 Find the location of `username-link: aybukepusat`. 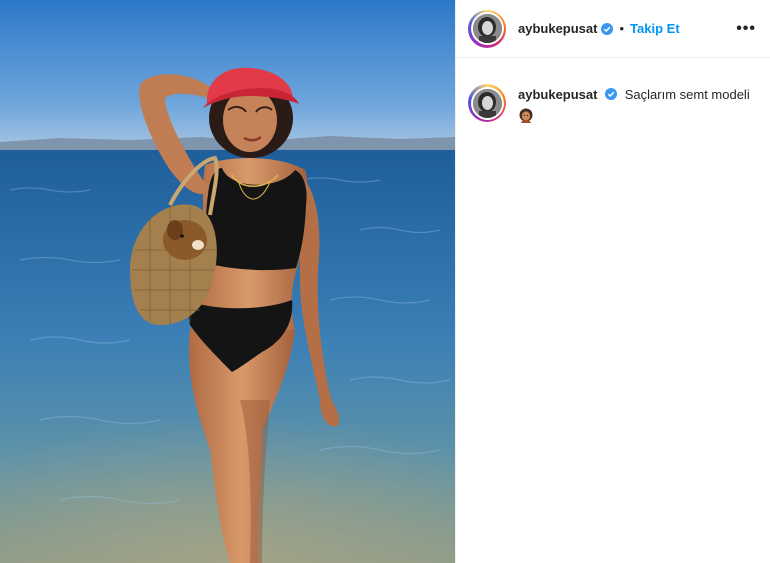

username-link: aybukepusat is located at coordinates (557, 28).